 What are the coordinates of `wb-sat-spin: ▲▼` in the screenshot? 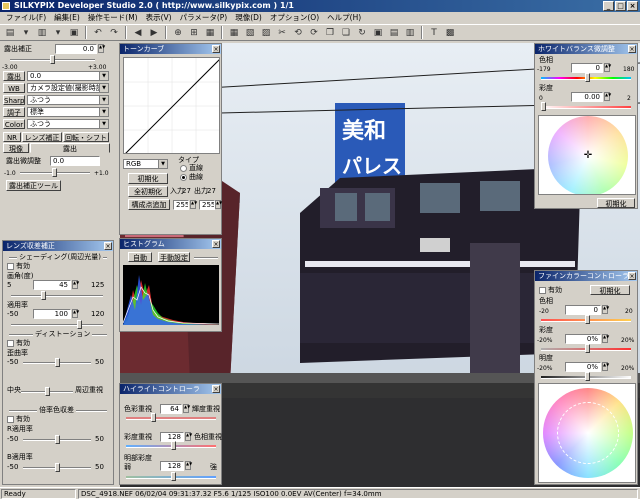 It's located at (607, 96).